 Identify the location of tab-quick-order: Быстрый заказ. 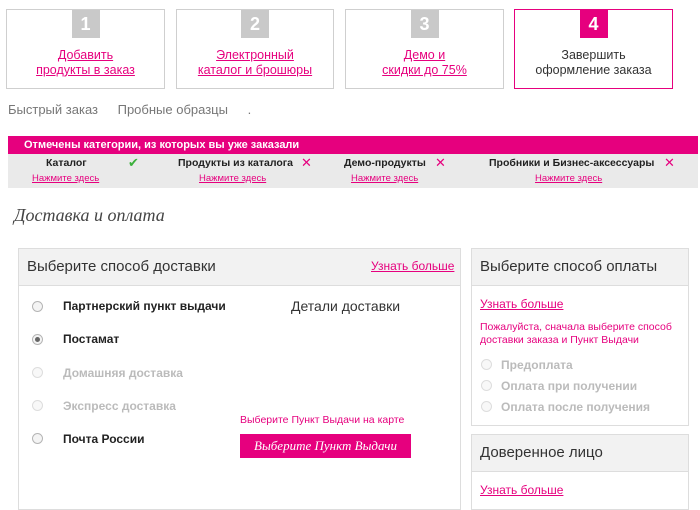
(53, 109).